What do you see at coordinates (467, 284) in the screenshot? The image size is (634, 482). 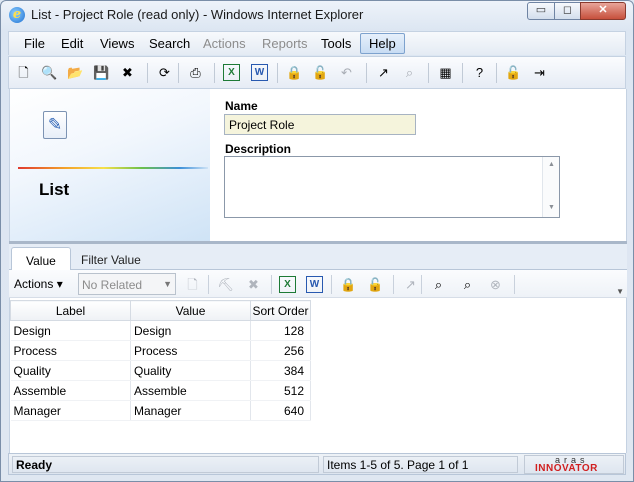 I see `clear-search-icon: ⌕` at bounding box center [467, 284].